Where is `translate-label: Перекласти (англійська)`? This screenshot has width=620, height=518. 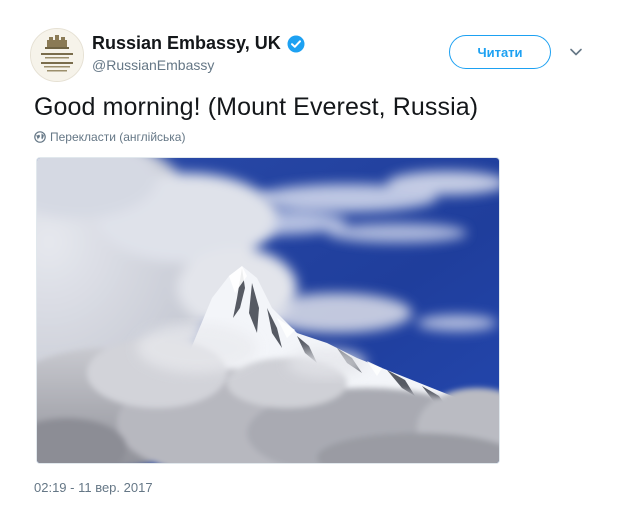 translate-label: Перекласти (англійська) is located at coordinates (118, 137).